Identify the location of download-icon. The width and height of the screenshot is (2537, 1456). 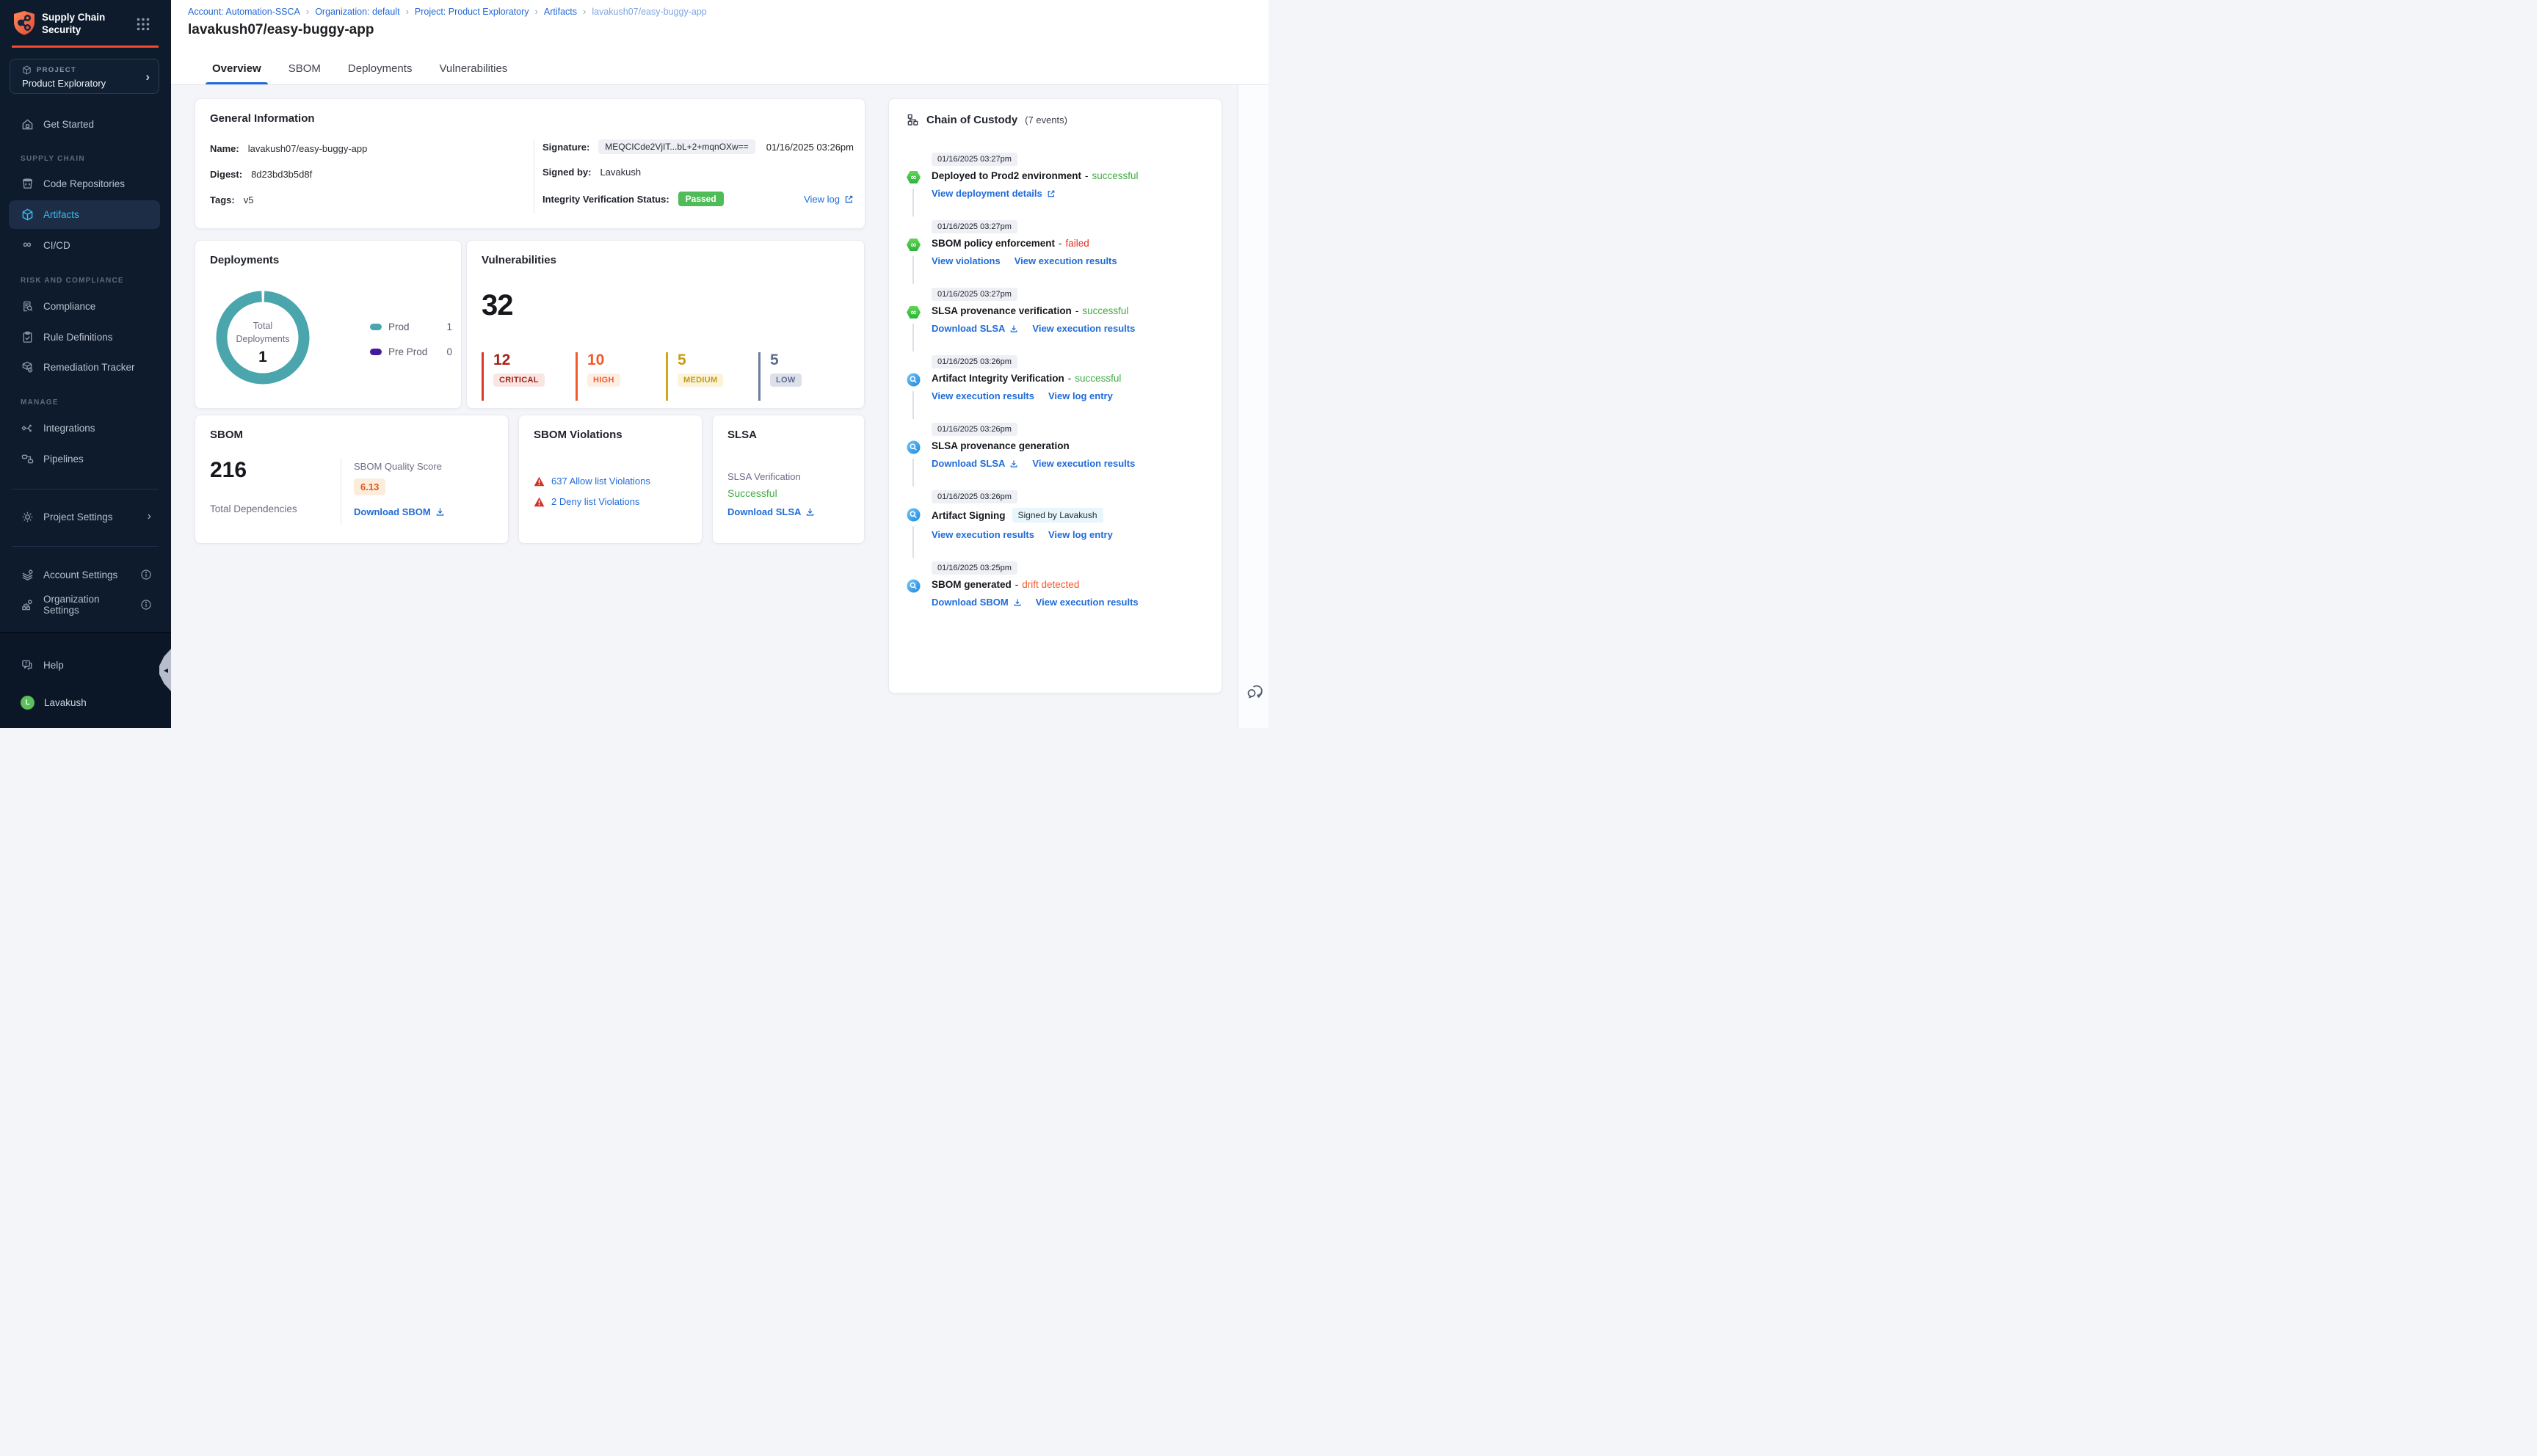
(810, 512).